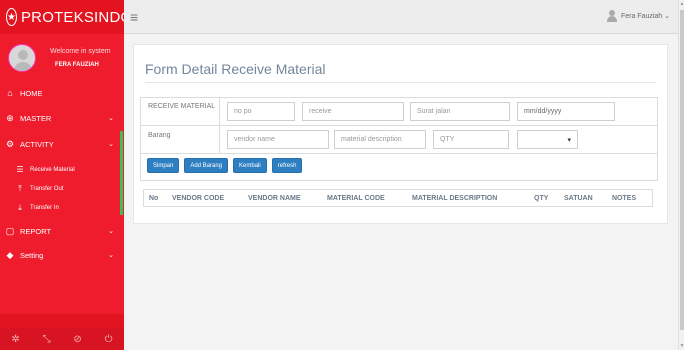 The width and height of the screenshot is (684, 350). Describe the element at coordinates (645, 16) in the screenshot. I see `user-name: Fera Fauziah ⌄` at that location.